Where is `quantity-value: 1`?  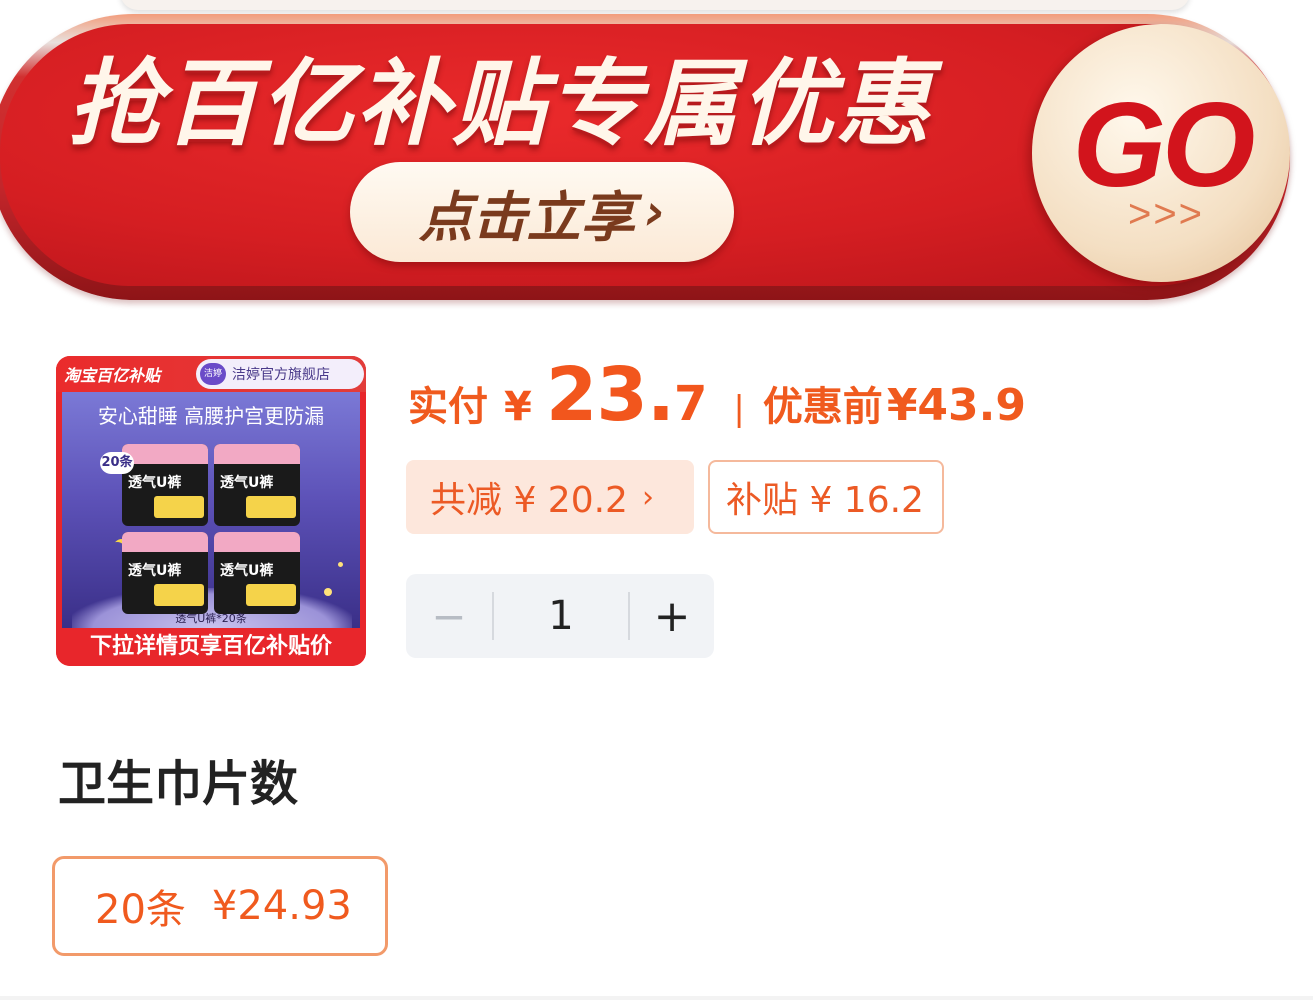 quantity-value: 1 is located at coordinates (561, 616).